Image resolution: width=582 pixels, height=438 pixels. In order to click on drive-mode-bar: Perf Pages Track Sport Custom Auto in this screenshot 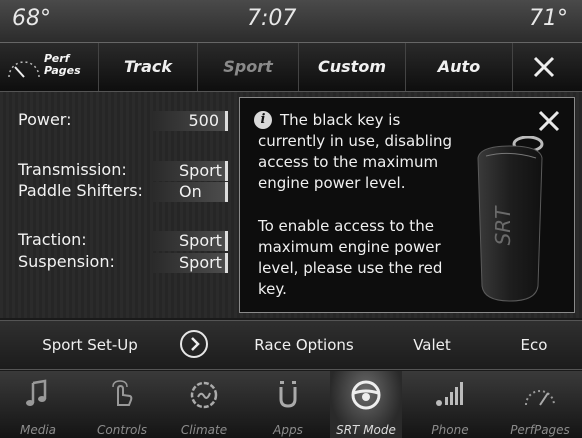, I will do `click(291, 67)`.